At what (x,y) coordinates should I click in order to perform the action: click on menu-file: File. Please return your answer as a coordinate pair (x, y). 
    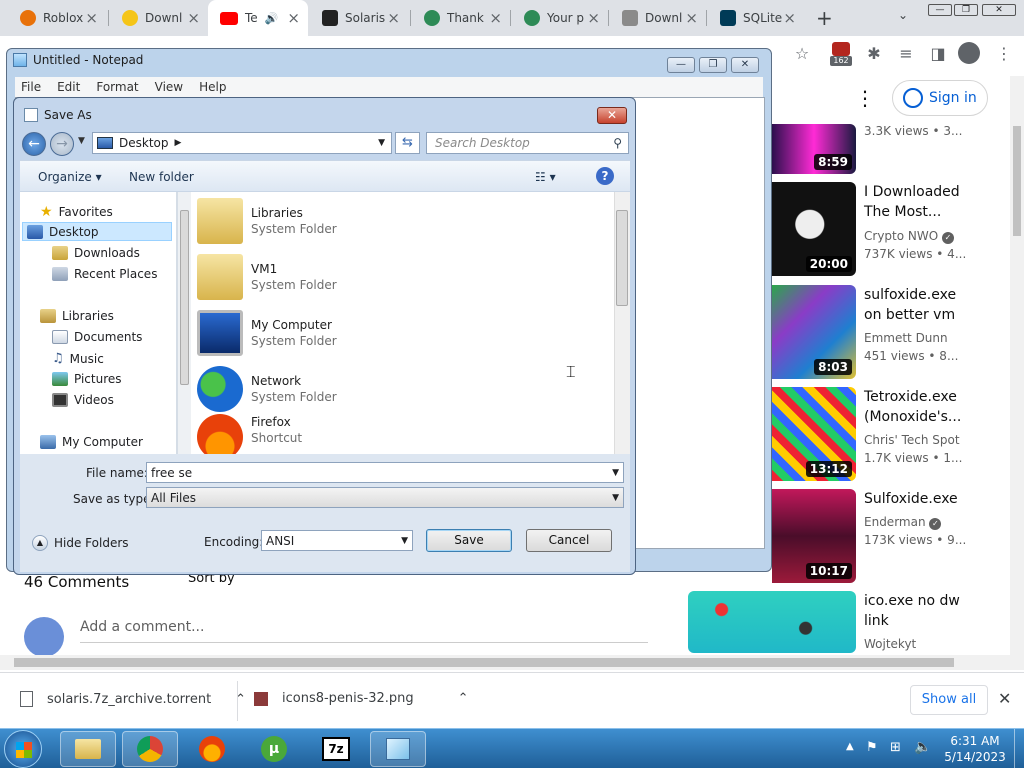
    Looking at the image, I should click on (31, 87).